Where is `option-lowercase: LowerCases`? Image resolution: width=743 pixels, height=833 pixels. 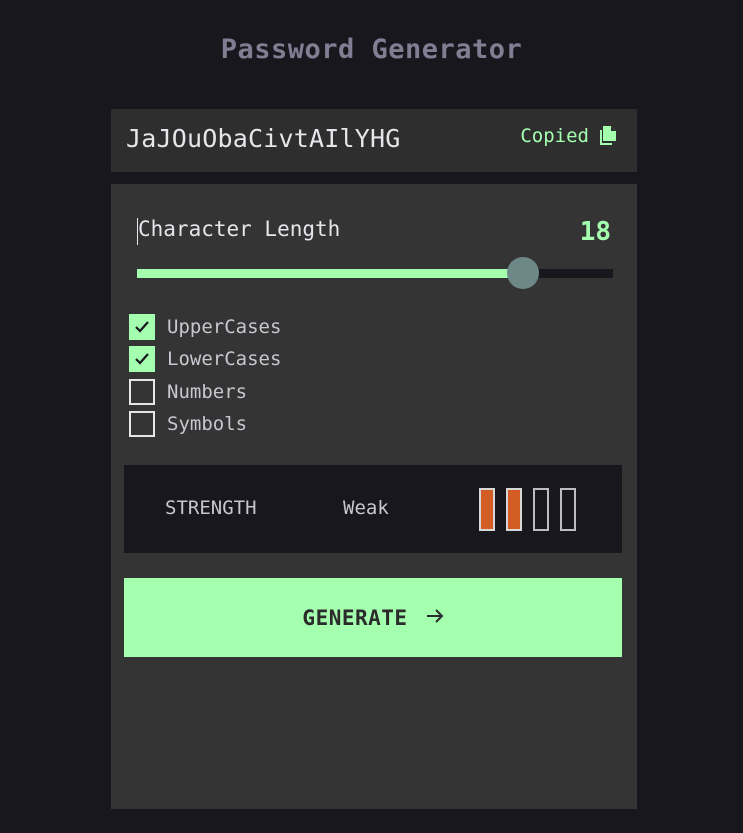 option-lowercase: LowerCases is located at coordinates (205, 359).